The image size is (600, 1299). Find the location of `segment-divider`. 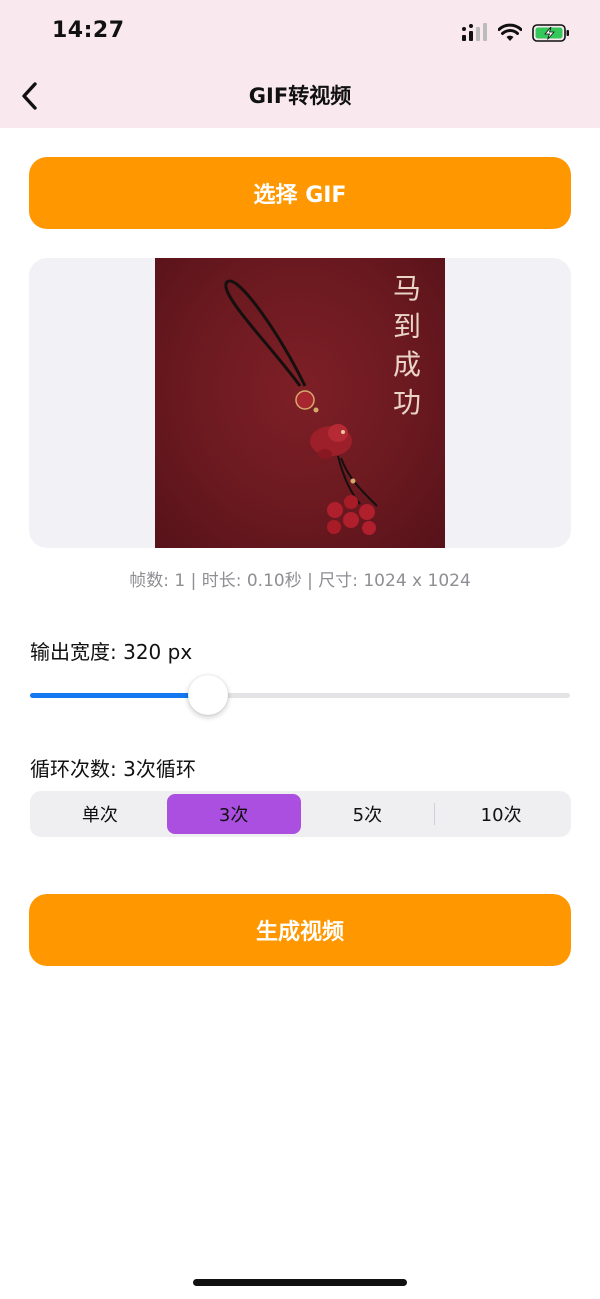

segment-divider is located at coordinates (435, 814).